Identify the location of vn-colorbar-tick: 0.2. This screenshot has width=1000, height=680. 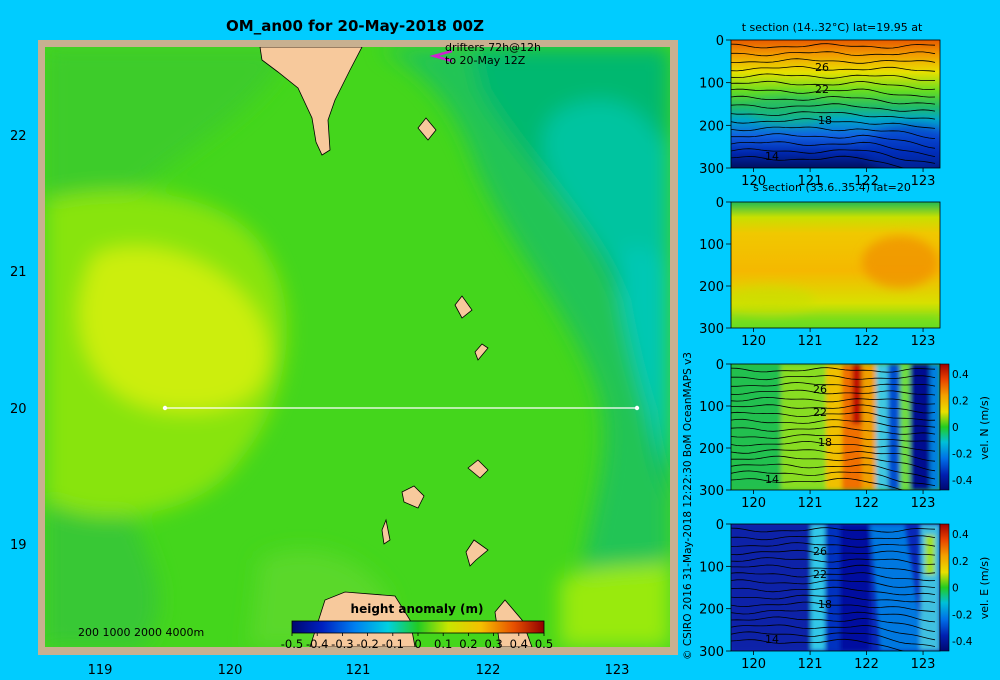
(960, 402).